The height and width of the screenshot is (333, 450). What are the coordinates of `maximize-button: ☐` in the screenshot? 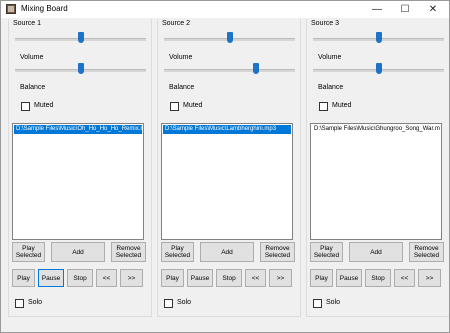 It's located at (405, 9).